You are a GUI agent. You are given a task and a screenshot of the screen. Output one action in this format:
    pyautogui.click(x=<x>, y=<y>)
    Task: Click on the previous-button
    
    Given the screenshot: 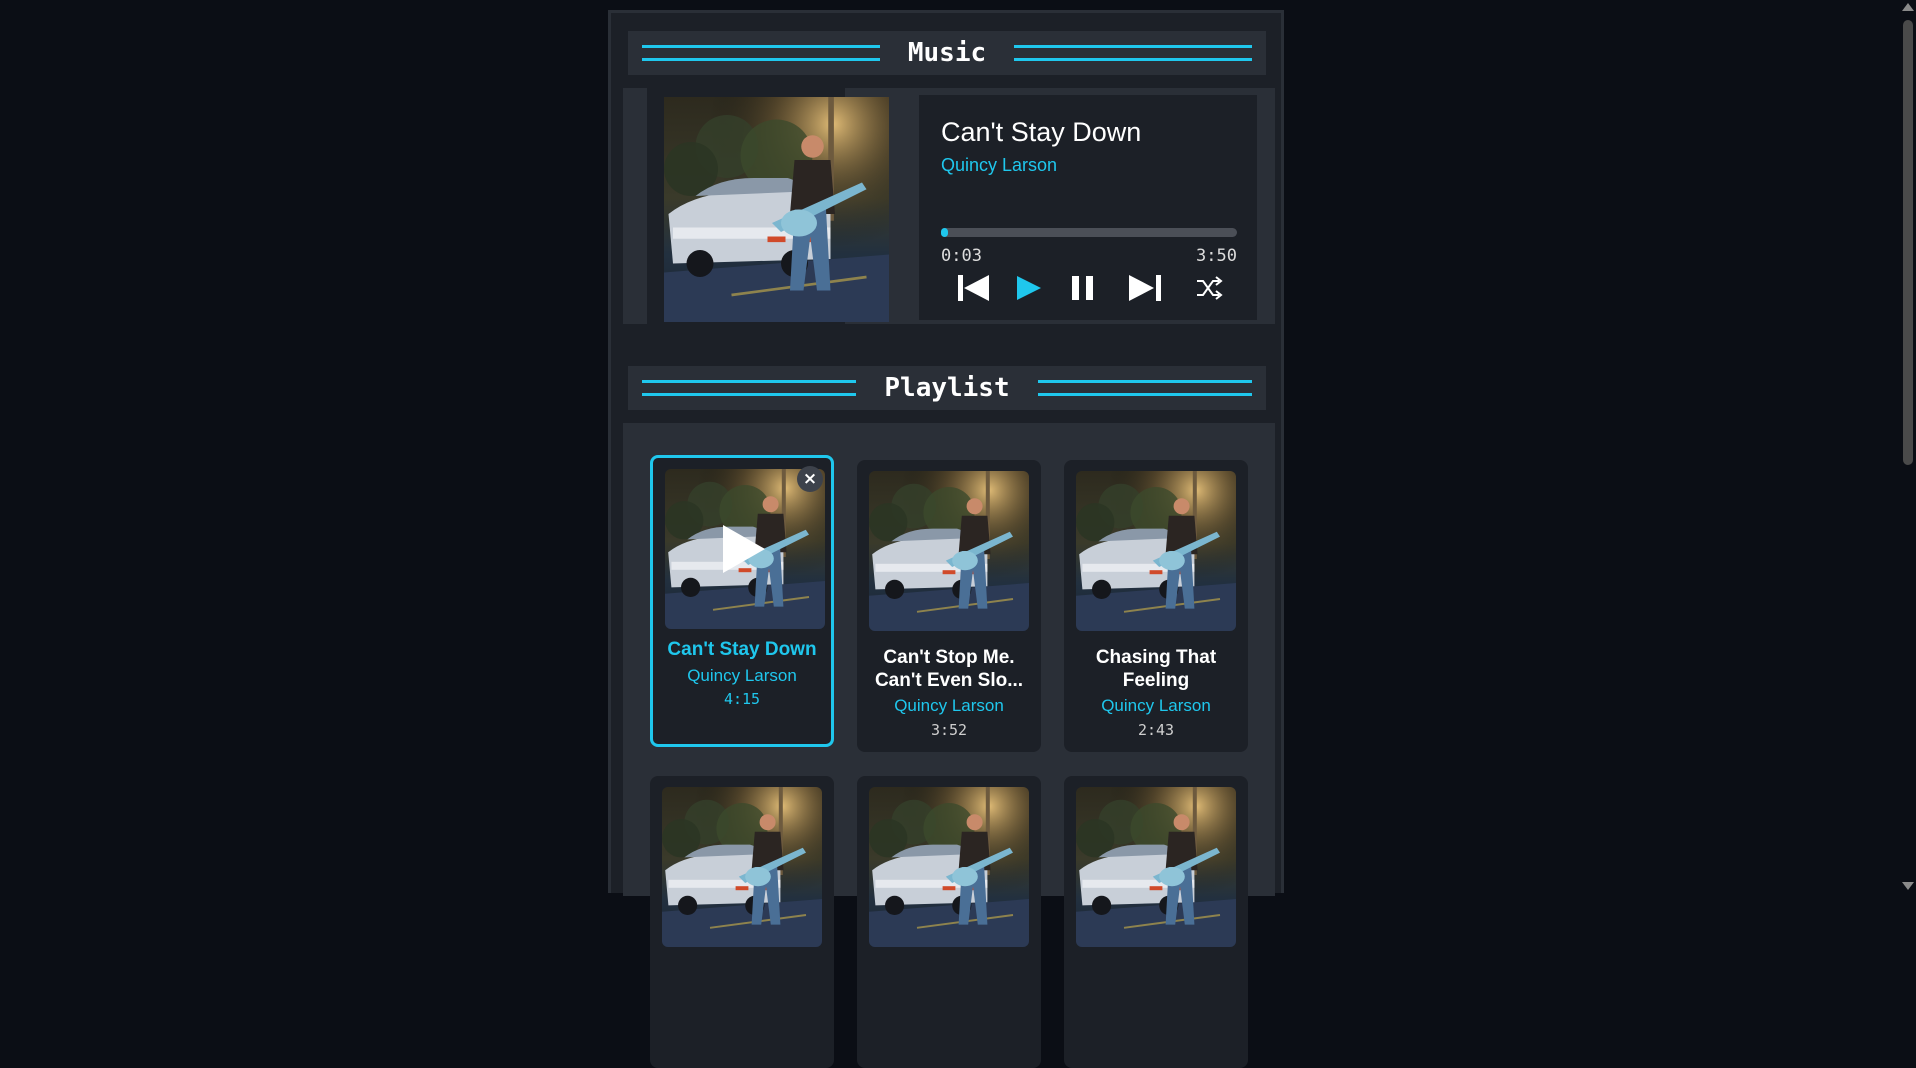 What is the action you would take?
    pyautogui.click(x=973, y=287)
    